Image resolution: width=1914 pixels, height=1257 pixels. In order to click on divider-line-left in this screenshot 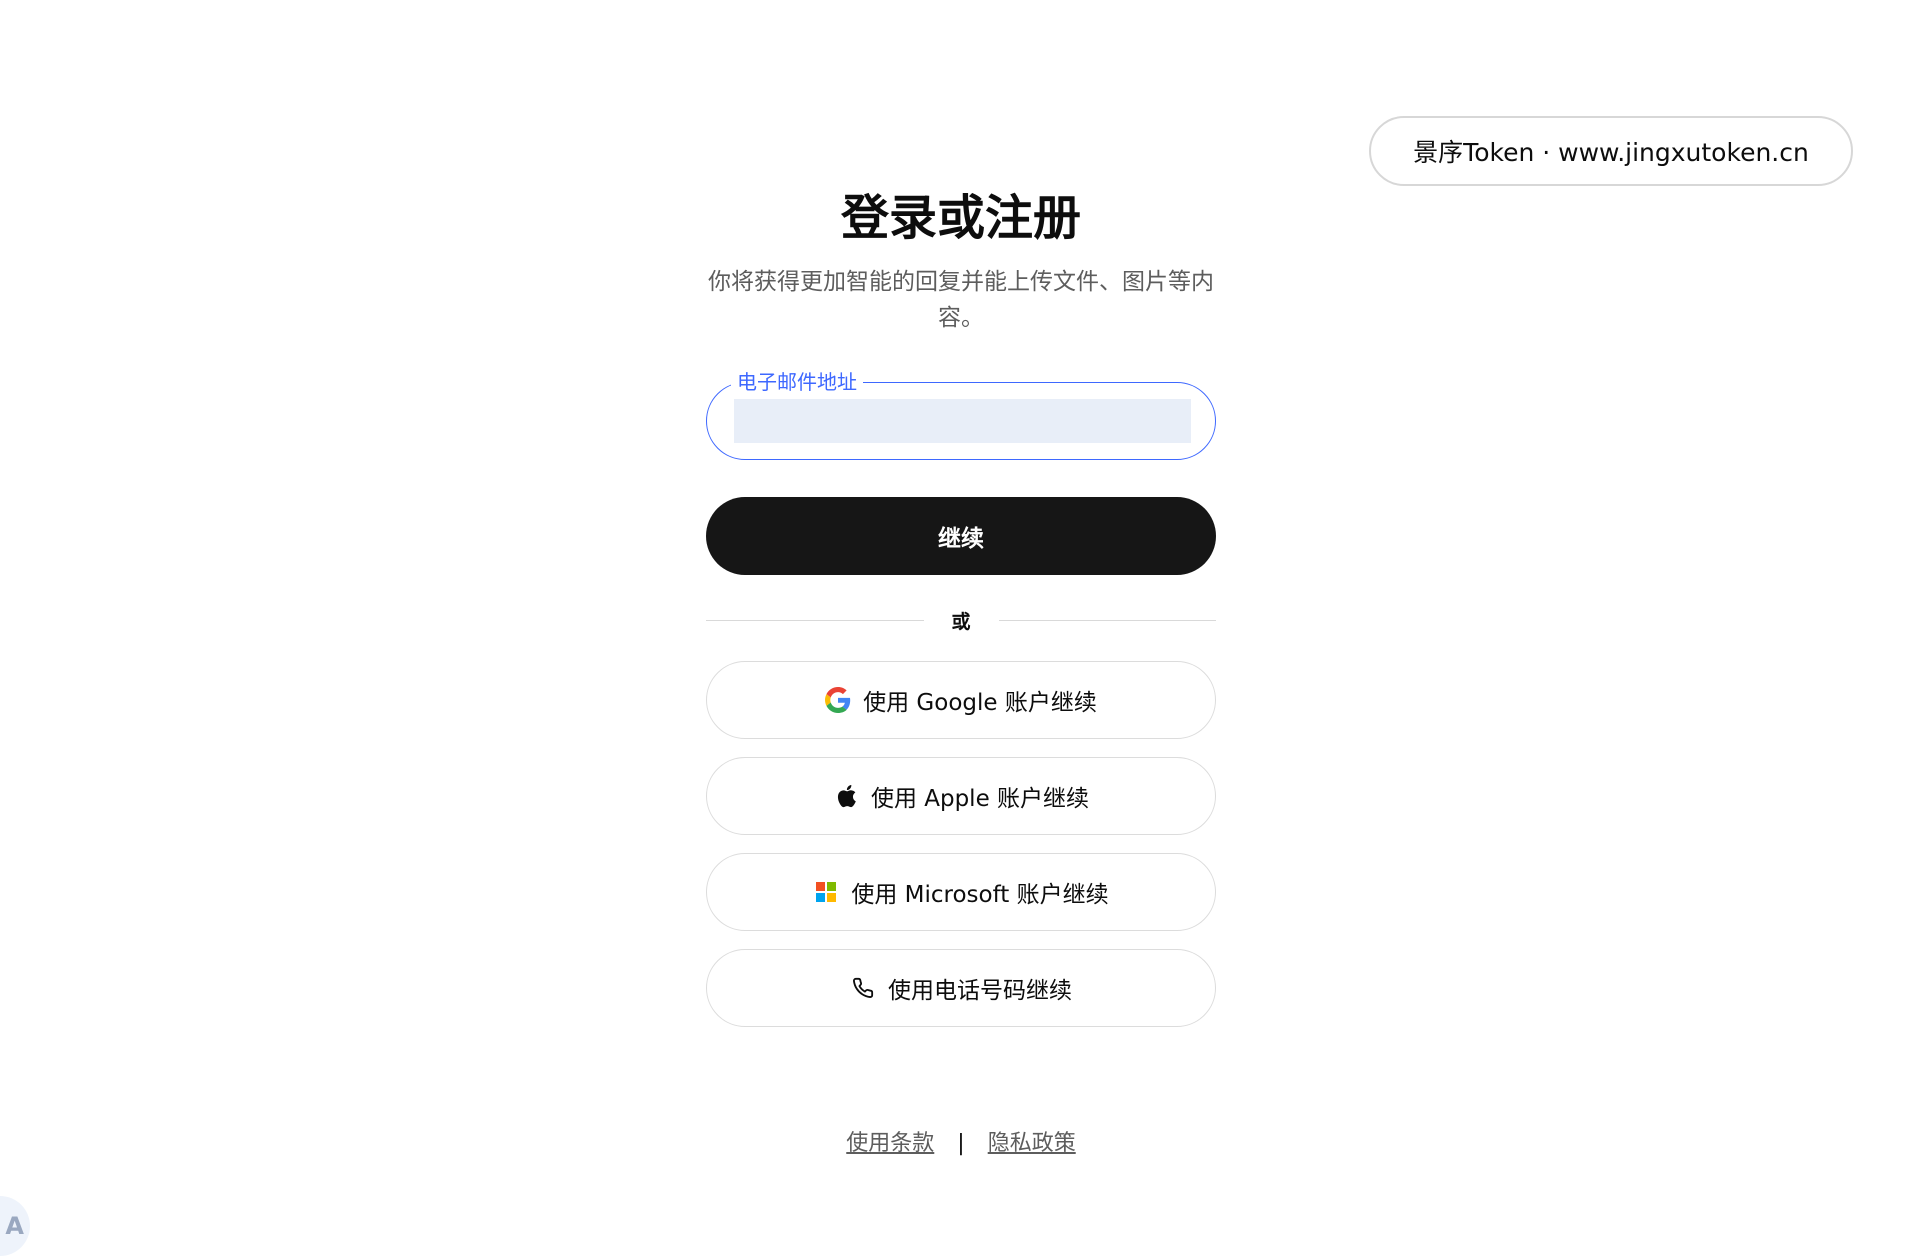, I will do `click(815, 620)`.